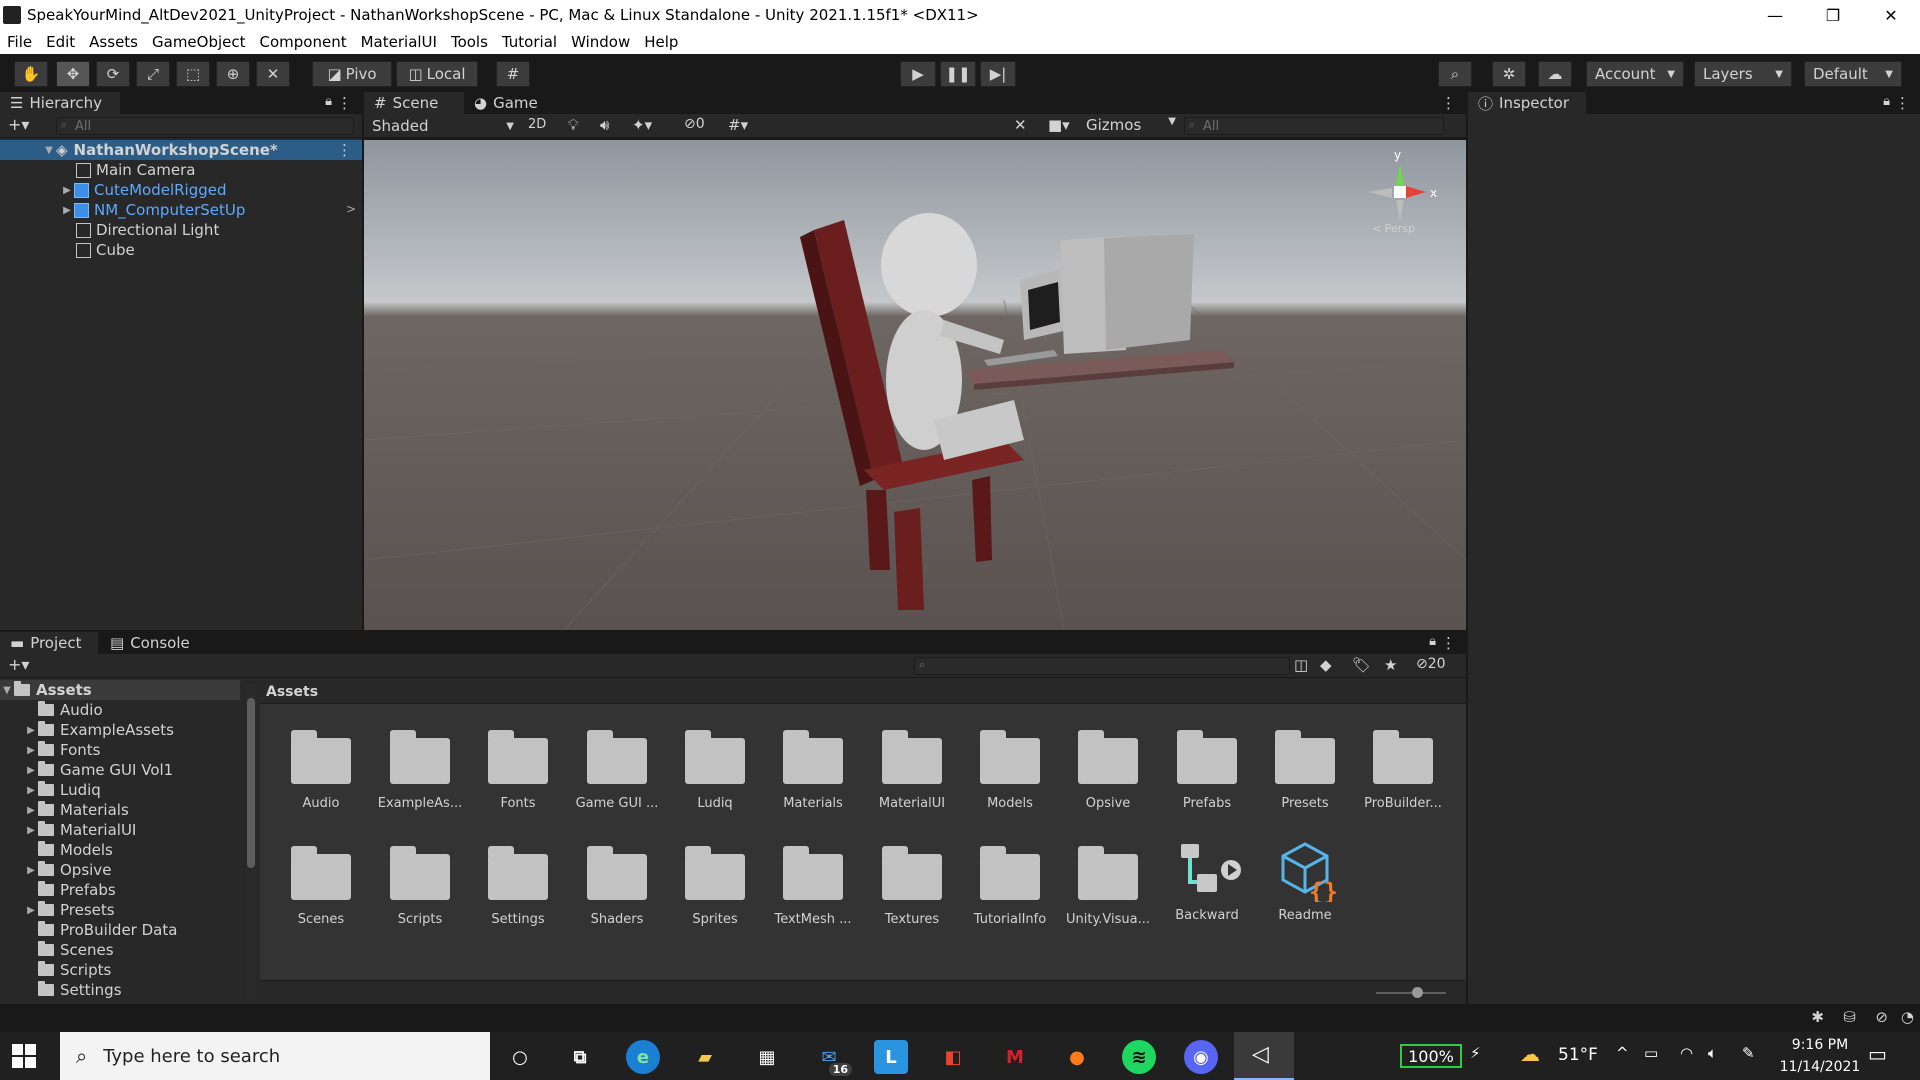 Image resolution: width=1920 pixels, height=1080 pixels. I want to click on lighting-toggle-icon: 💡︎, so click(573, 125).